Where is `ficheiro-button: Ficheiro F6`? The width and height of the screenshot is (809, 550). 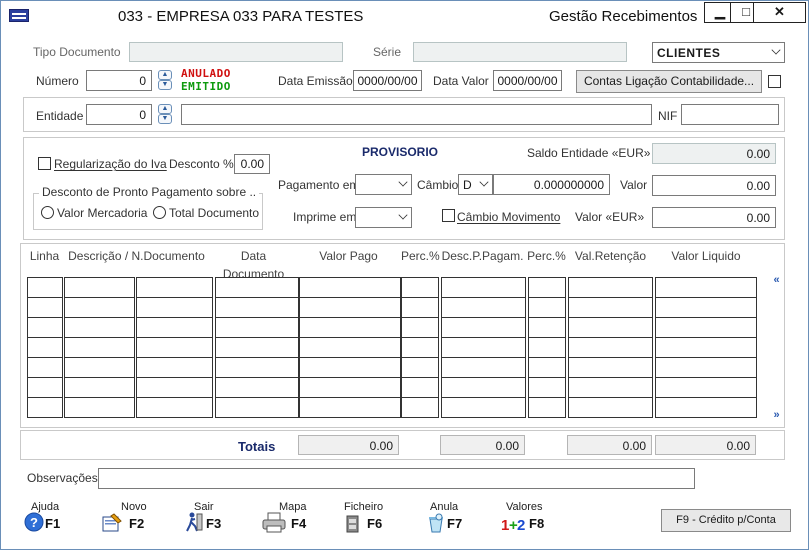 ficheiro-button: Ficheiro F6 is located at coordinates (374, 523).